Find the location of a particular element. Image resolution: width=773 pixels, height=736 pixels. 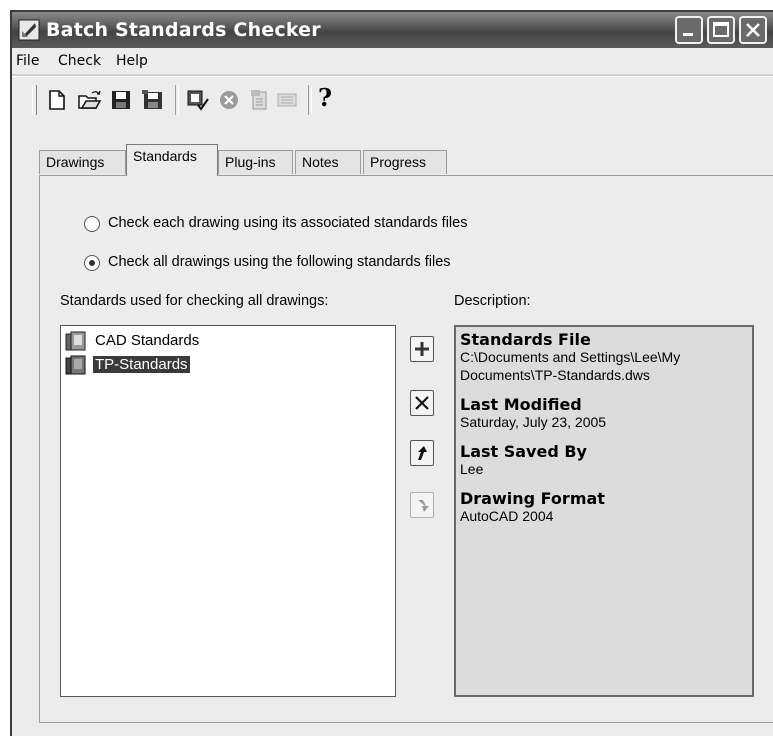

description-drawing-format: Drawing Format AutoCAD 2004 is located at coordinates (604, 507).